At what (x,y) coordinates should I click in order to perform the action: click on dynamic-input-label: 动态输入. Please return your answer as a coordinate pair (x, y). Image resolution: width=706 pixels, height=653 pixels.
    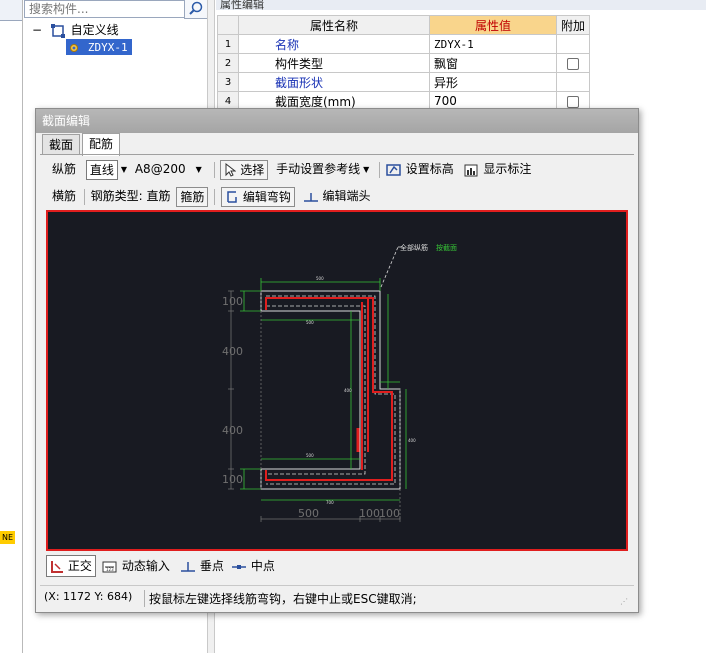
    Looking at the image, I should click on (145, 566).